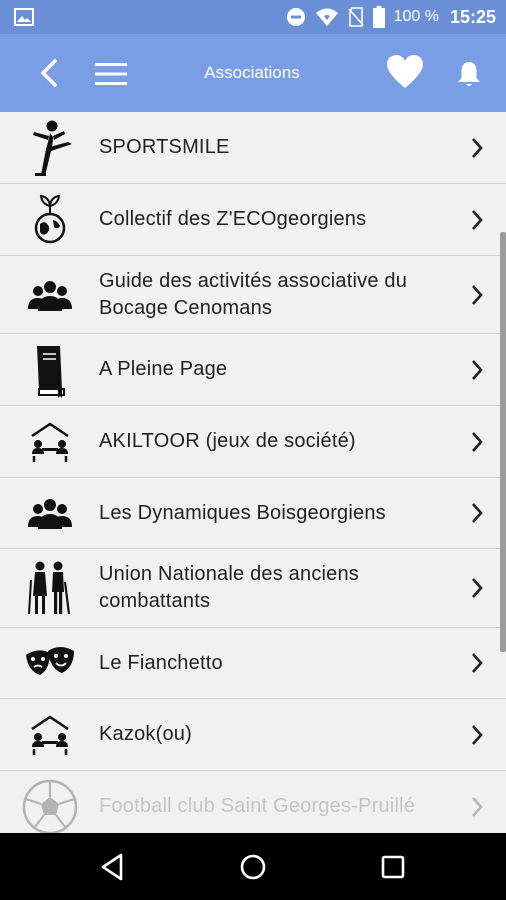 The width and height of the screenshot is (506, 900). Describe the element at coordinates (469, 74) in the screenshot. I see `notifications-bell-icon` at that location.